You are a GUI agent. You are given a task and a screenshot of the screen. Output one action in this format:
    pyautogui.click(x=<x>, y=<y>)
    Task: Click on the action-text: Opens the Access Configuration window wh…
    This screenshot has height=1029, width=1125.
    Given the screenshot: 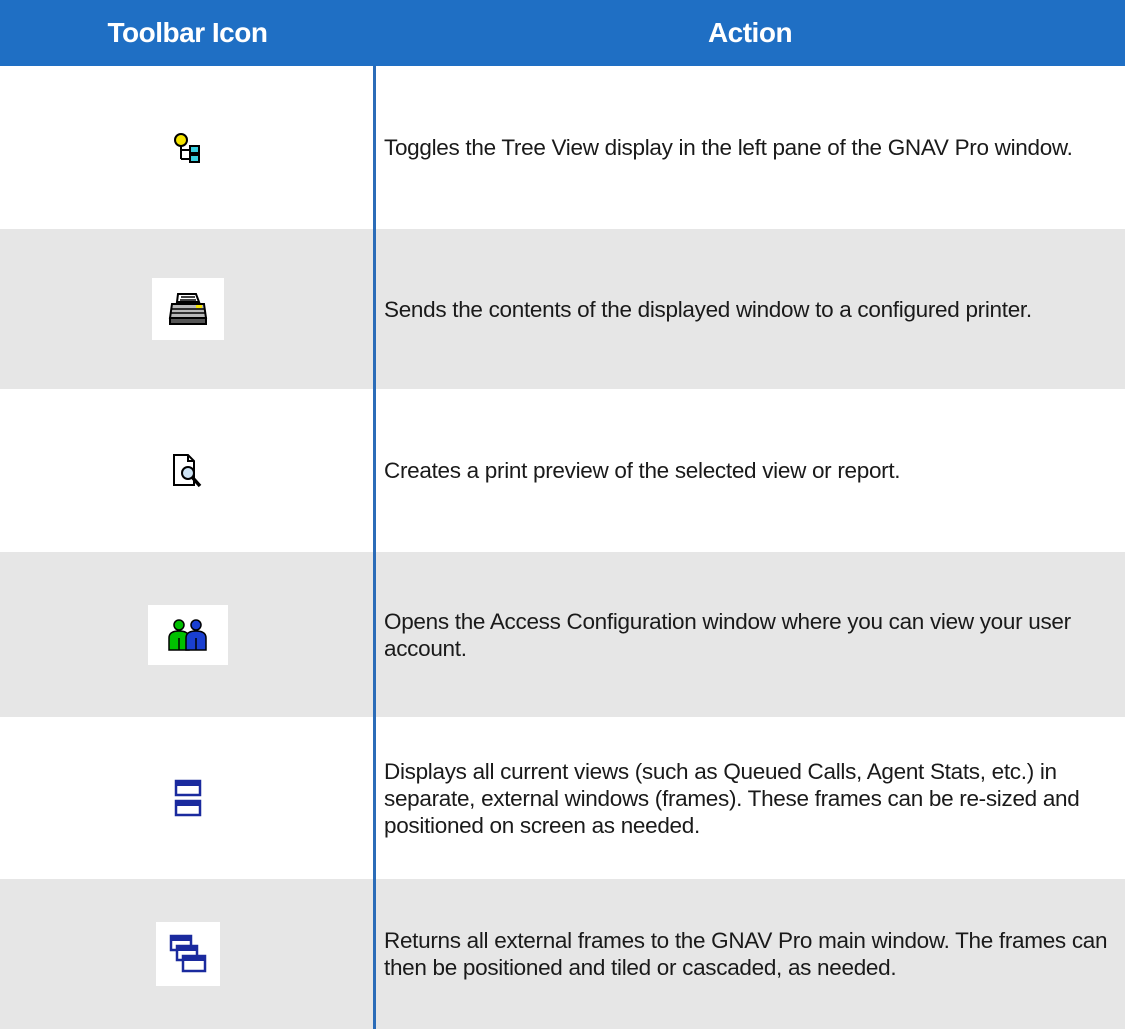 What is the action you would take?
    pyautogui.click(x=727, y=634)
    